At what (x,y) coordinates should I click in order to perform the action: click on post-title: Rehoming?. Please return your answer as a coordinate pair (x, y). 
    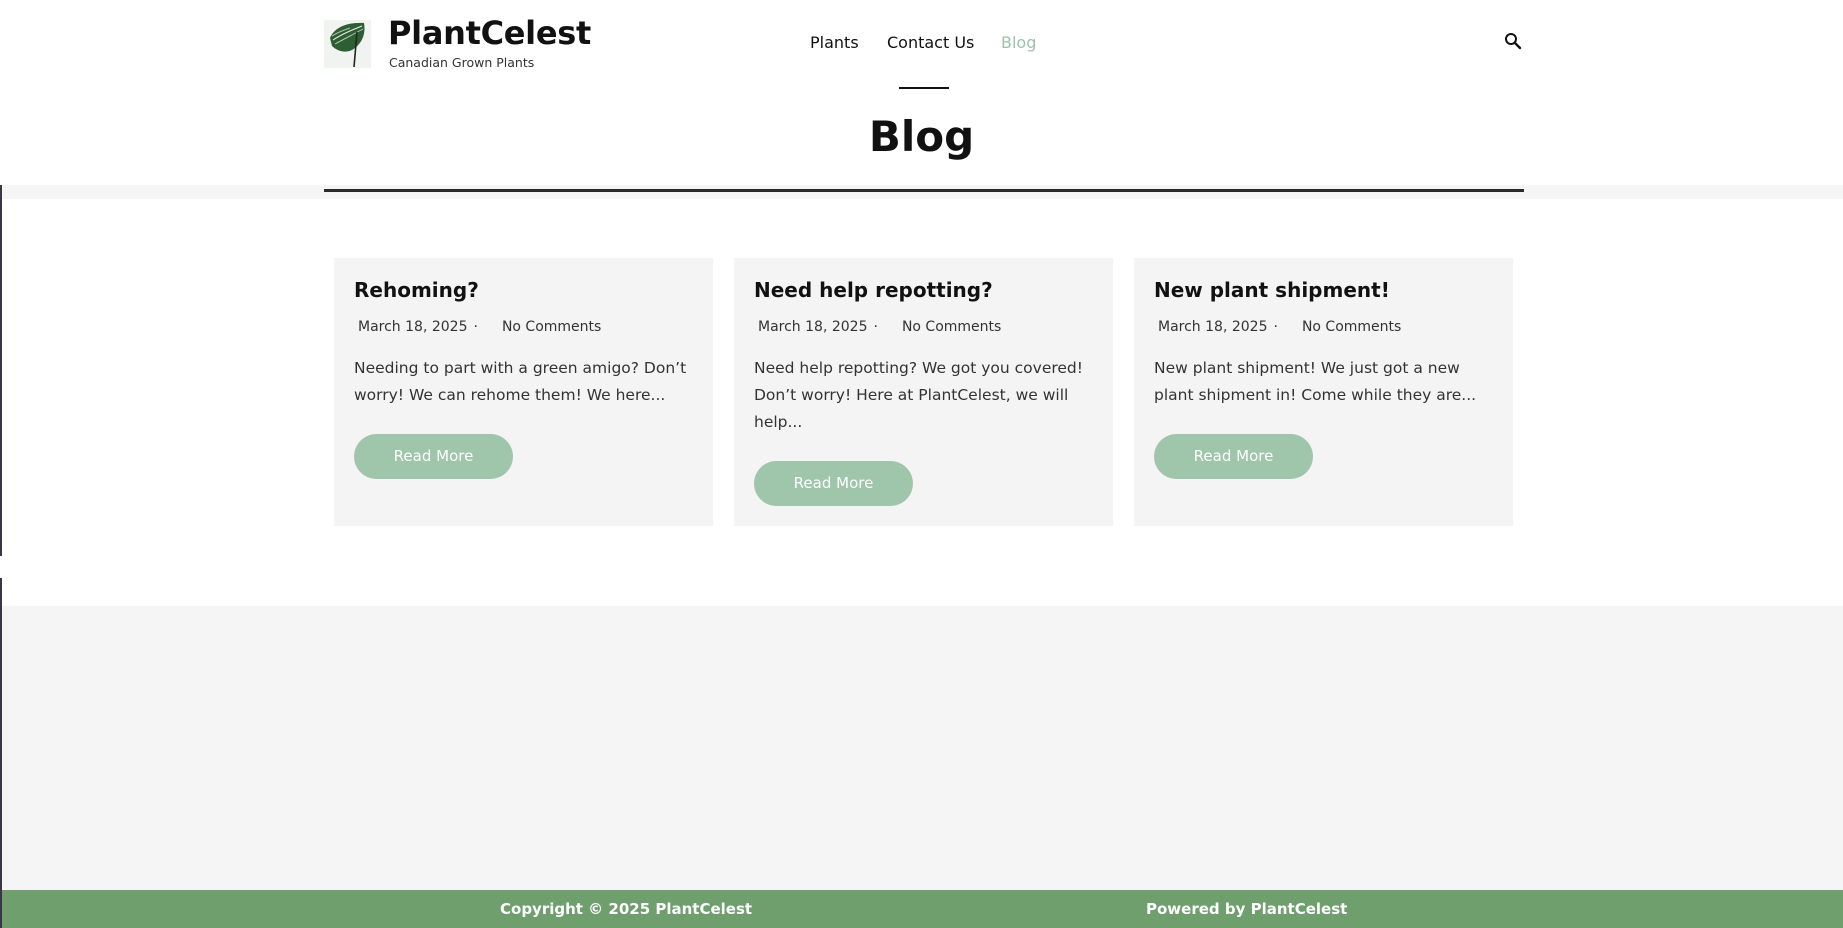
    Looking at the image, I should click on (416, 290).